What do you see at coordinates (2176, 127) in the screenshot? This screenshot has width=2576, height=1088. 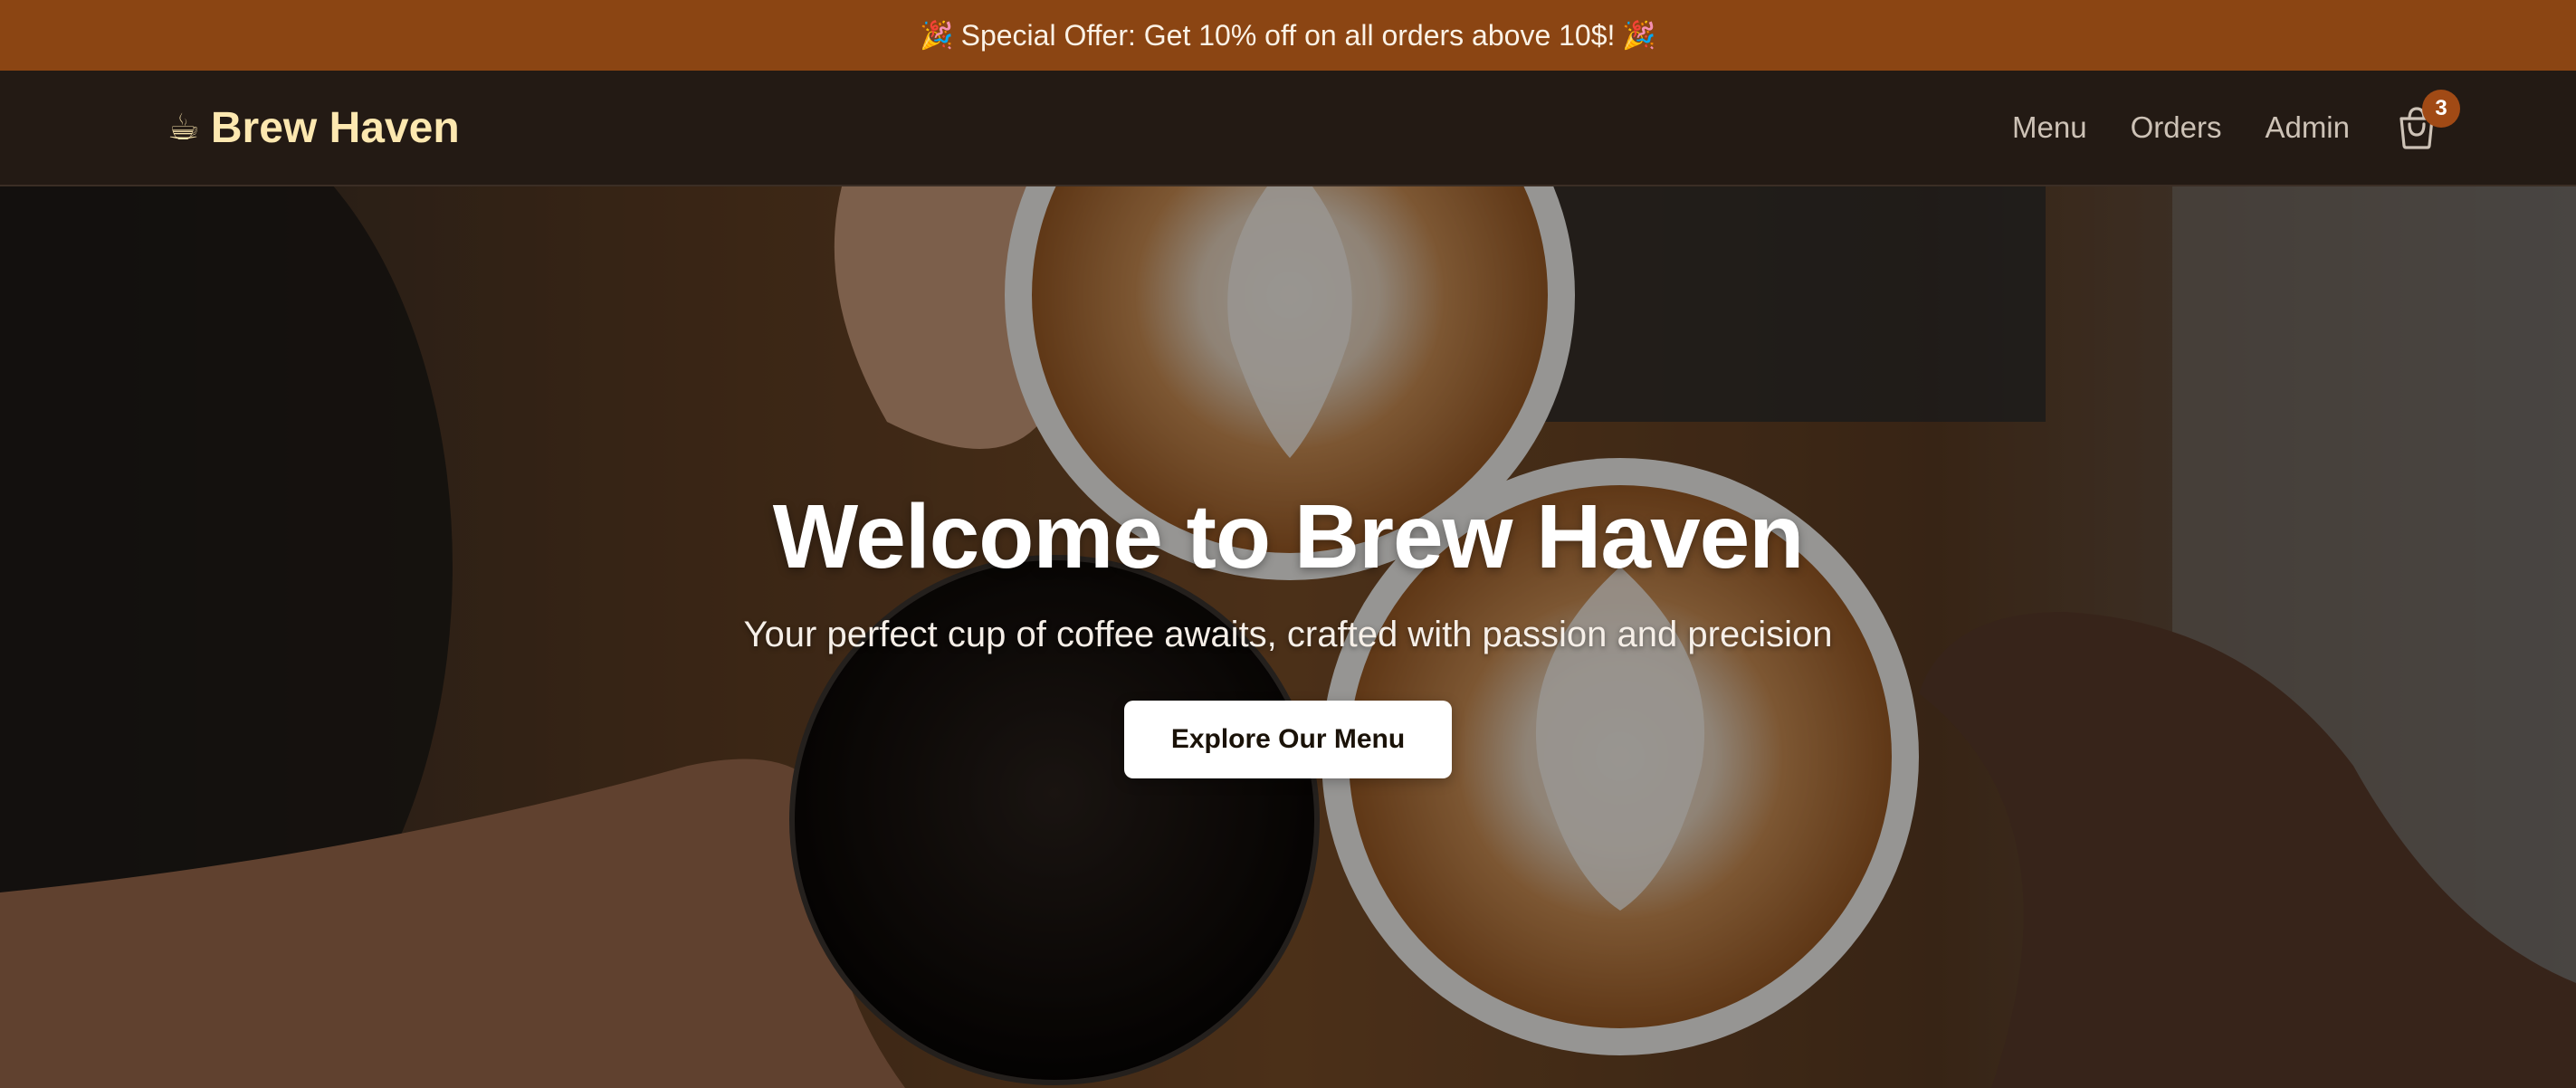 I see `nav-link-orders: Orders` at bounding box center [2176, 127].